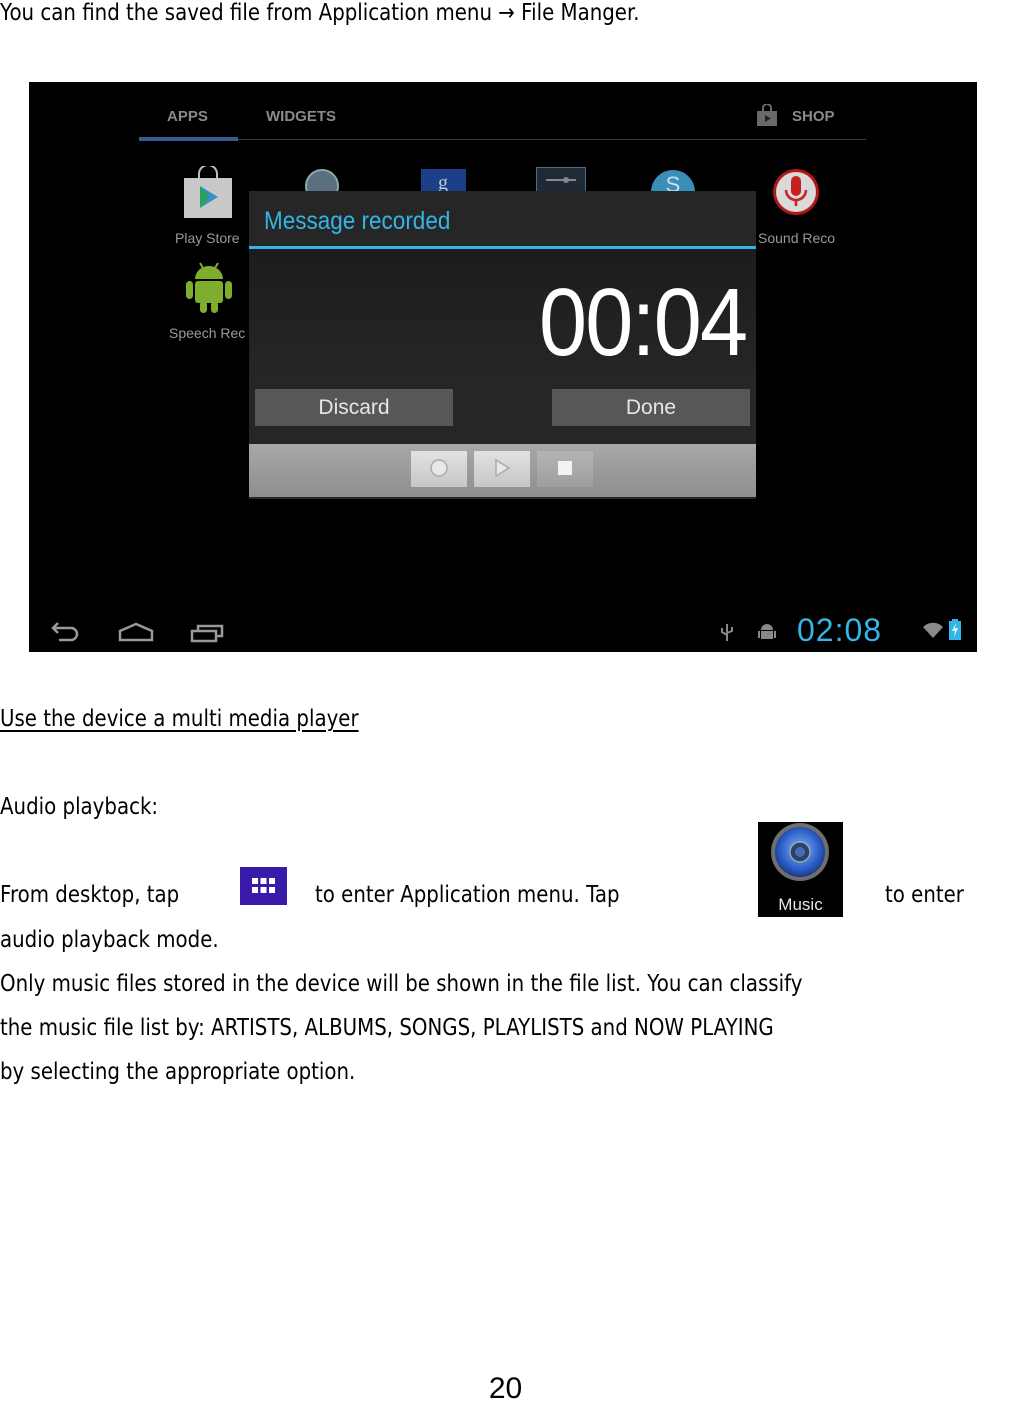 The height and width of the screenshot is (1406, 1011). Describe the element at coordinates (357, 221) in the screenshot. I see `dialog-title: Message recorded` at that location.